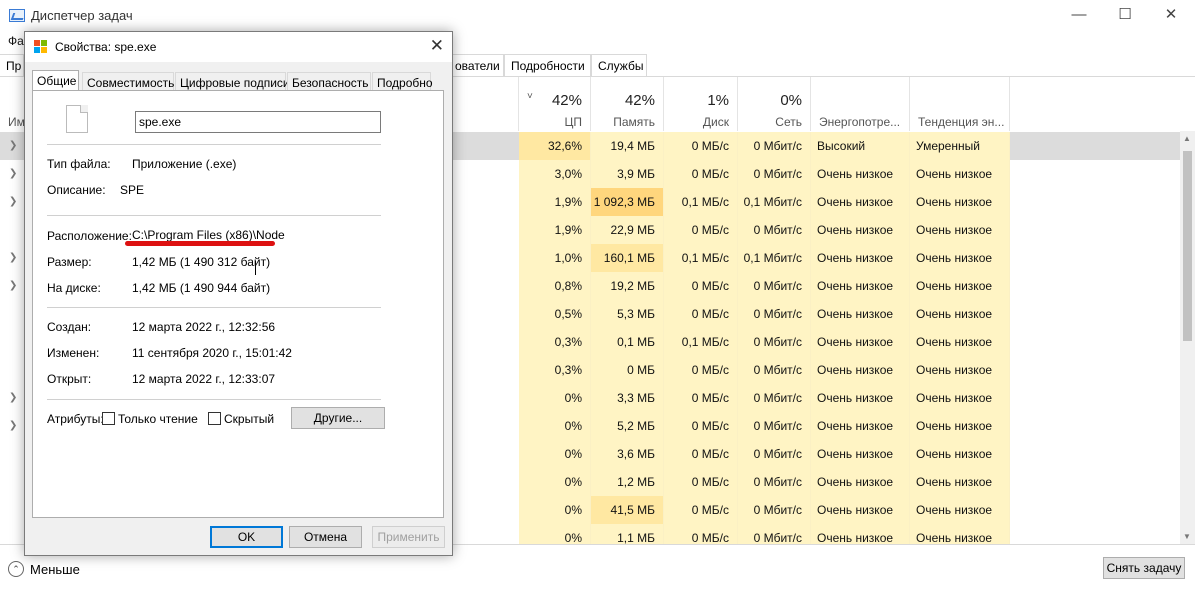 The image size is (1195, 592). I want to click on dialog-tab-digital-signatures: Цифровые подписи, so click(232, 81).